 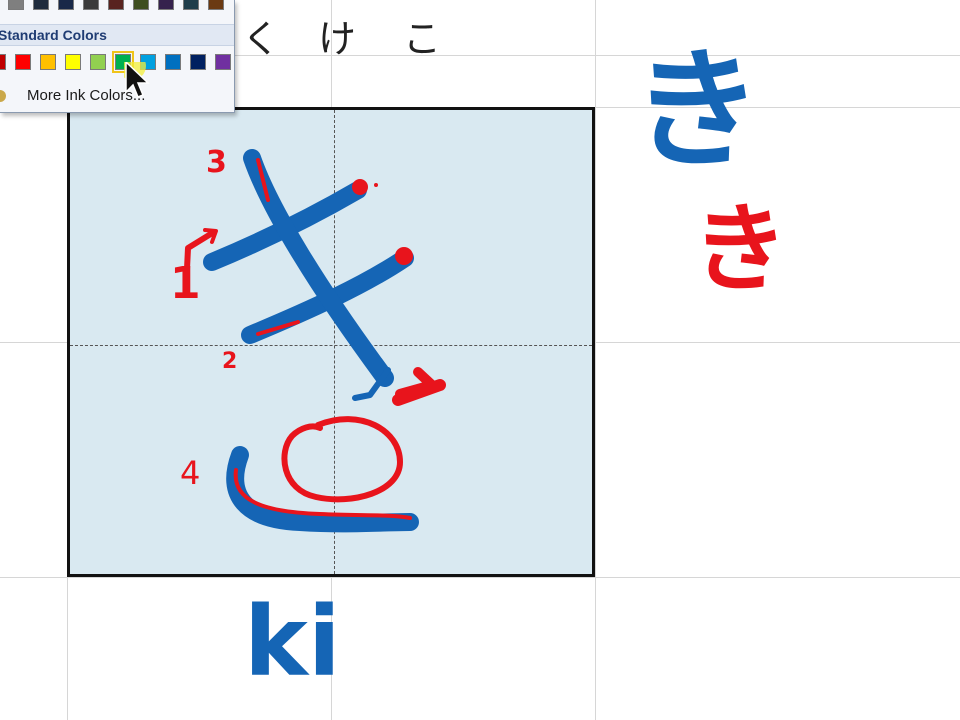 I want to click on standard-colors-header: Standard Colors, so click(x=117, y=35).